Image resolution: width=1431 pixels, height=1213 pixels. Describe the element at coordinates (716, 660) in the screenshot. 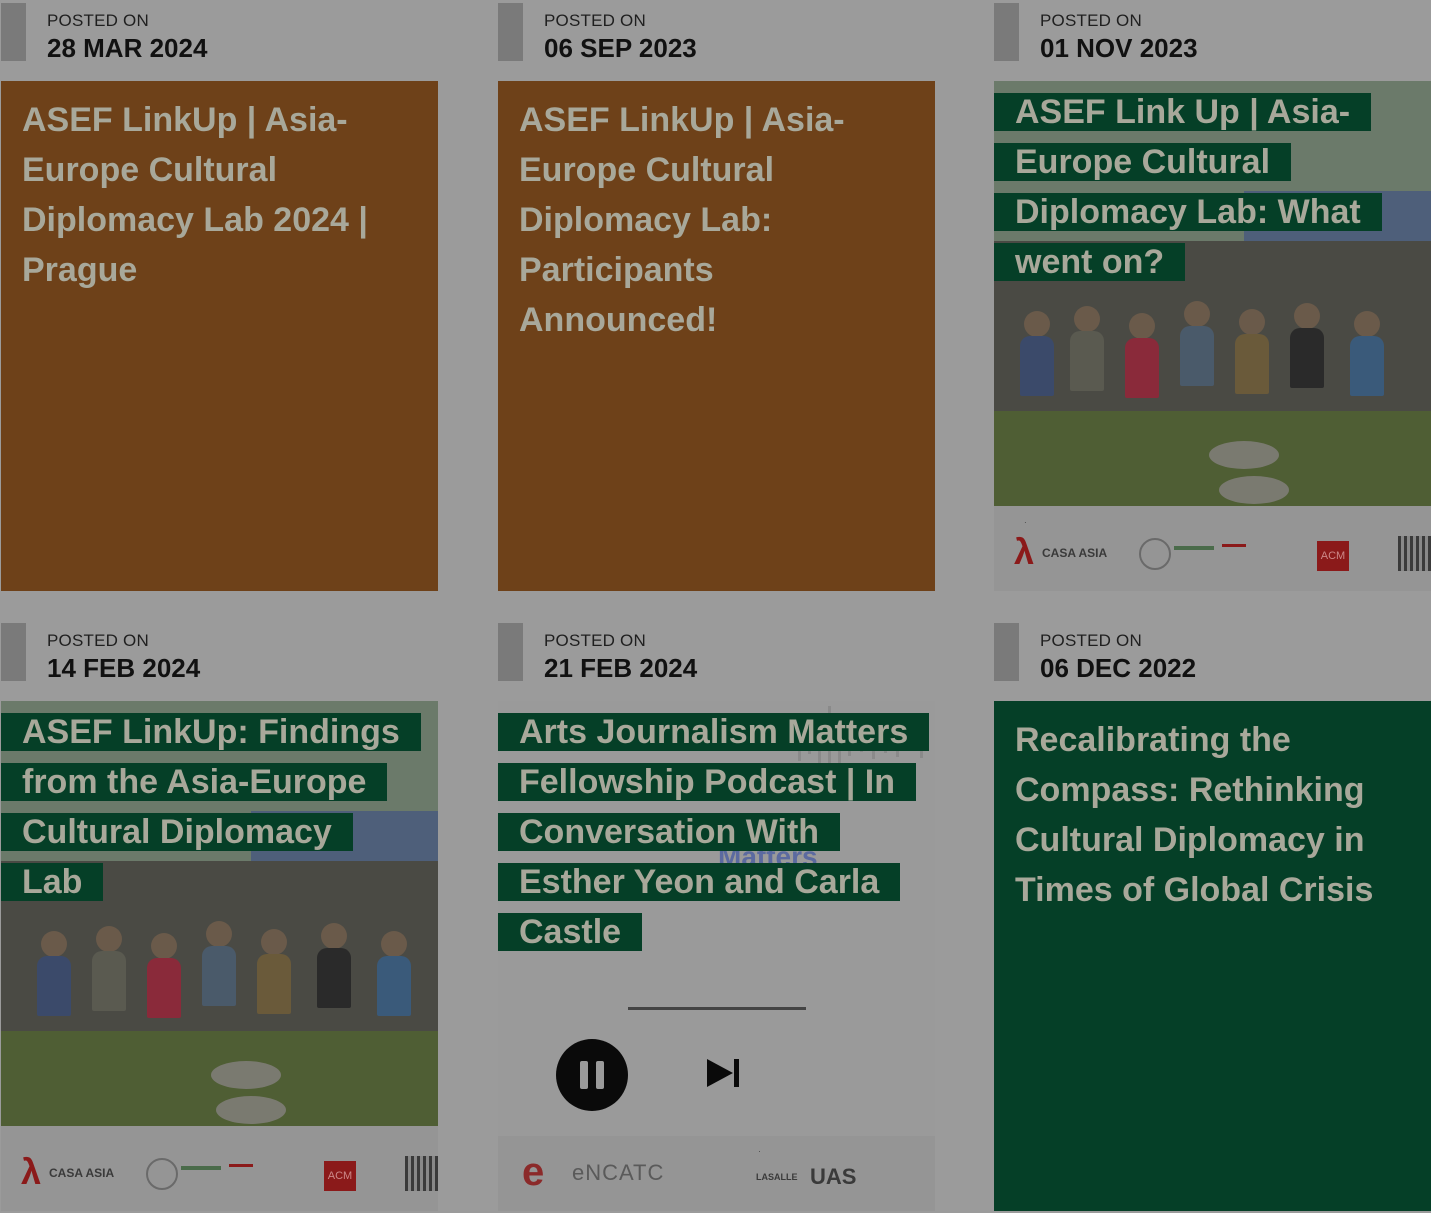

I see `post-meta: POSTED ON 21 FEB 2024` at that location.